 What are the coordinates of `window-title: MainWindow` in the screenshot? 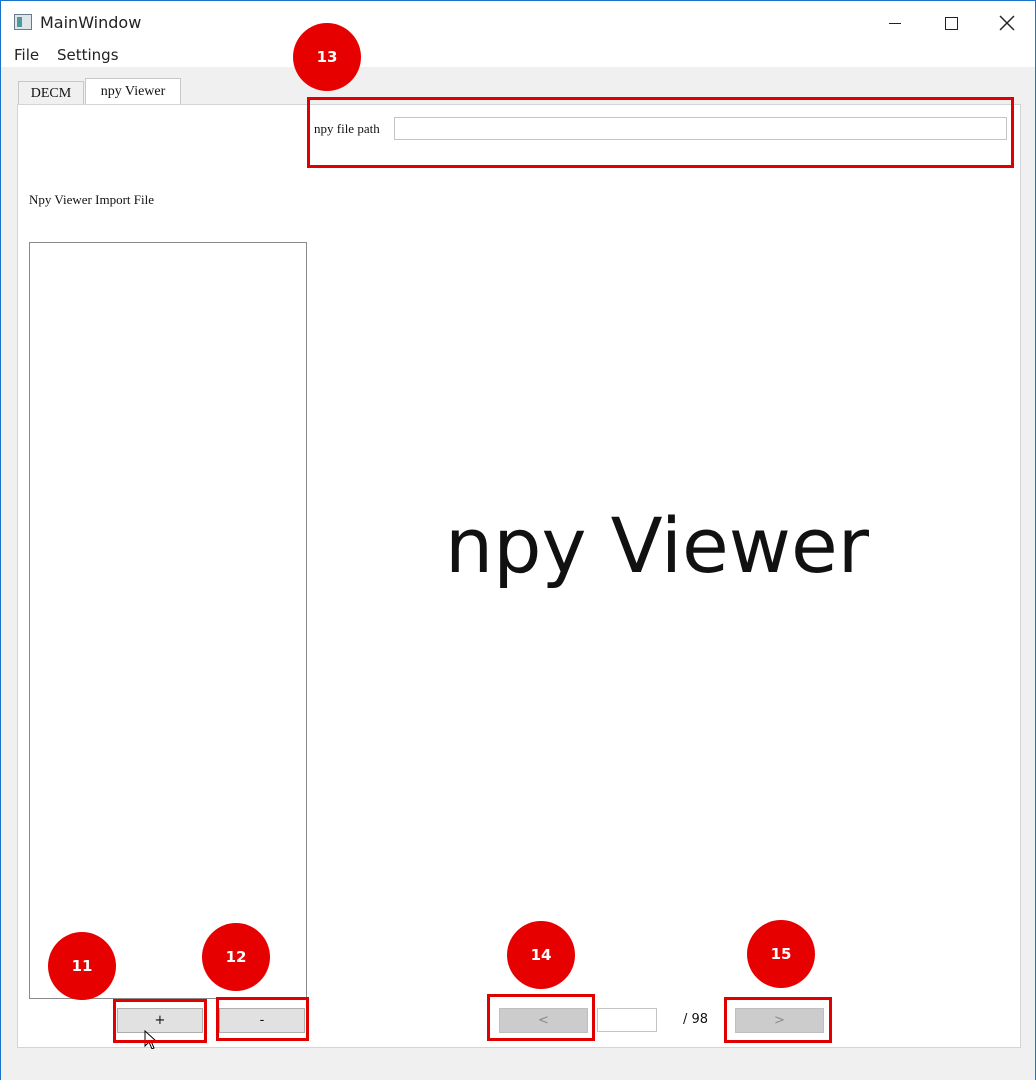 It's located at (91, 22).